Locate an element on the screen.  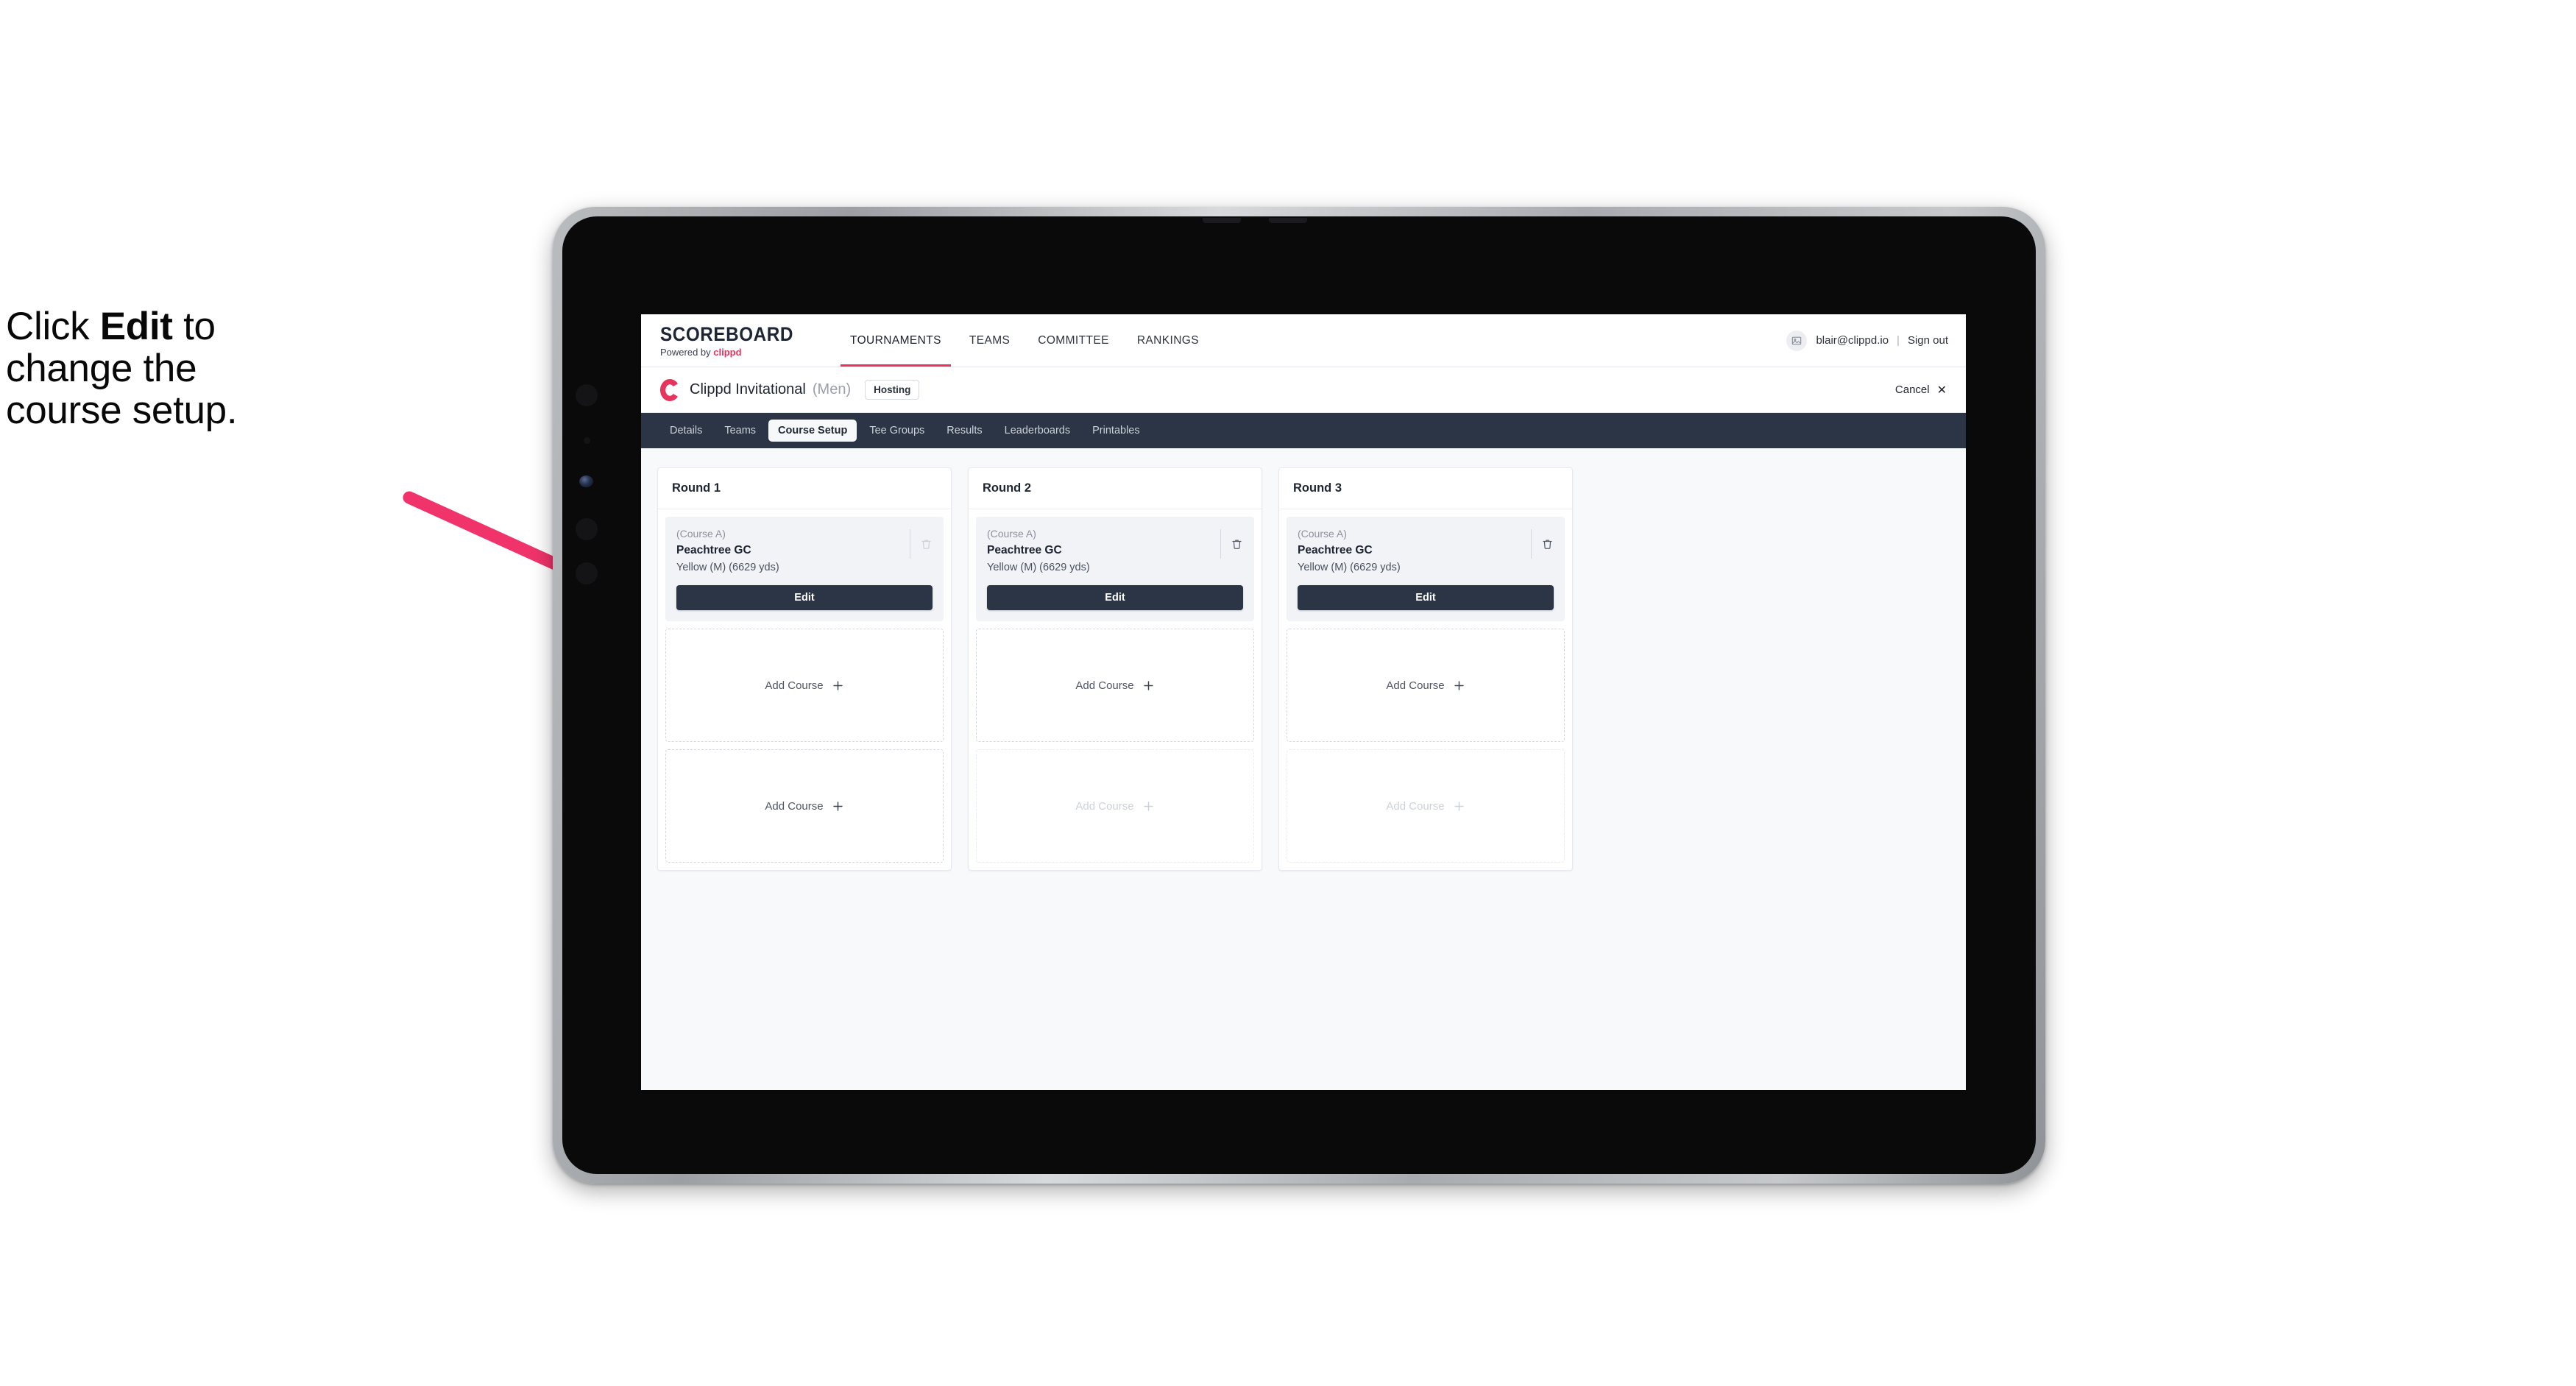
brand-title: SCOREBOARD is located at coordinates (726, 333).